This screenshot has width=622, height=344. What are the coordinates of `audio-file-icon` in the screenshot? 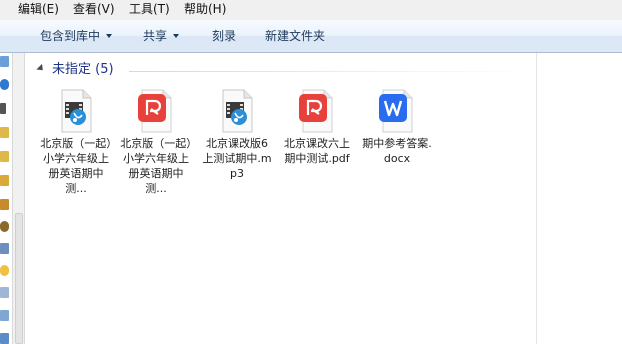 It's located at (237, 111).